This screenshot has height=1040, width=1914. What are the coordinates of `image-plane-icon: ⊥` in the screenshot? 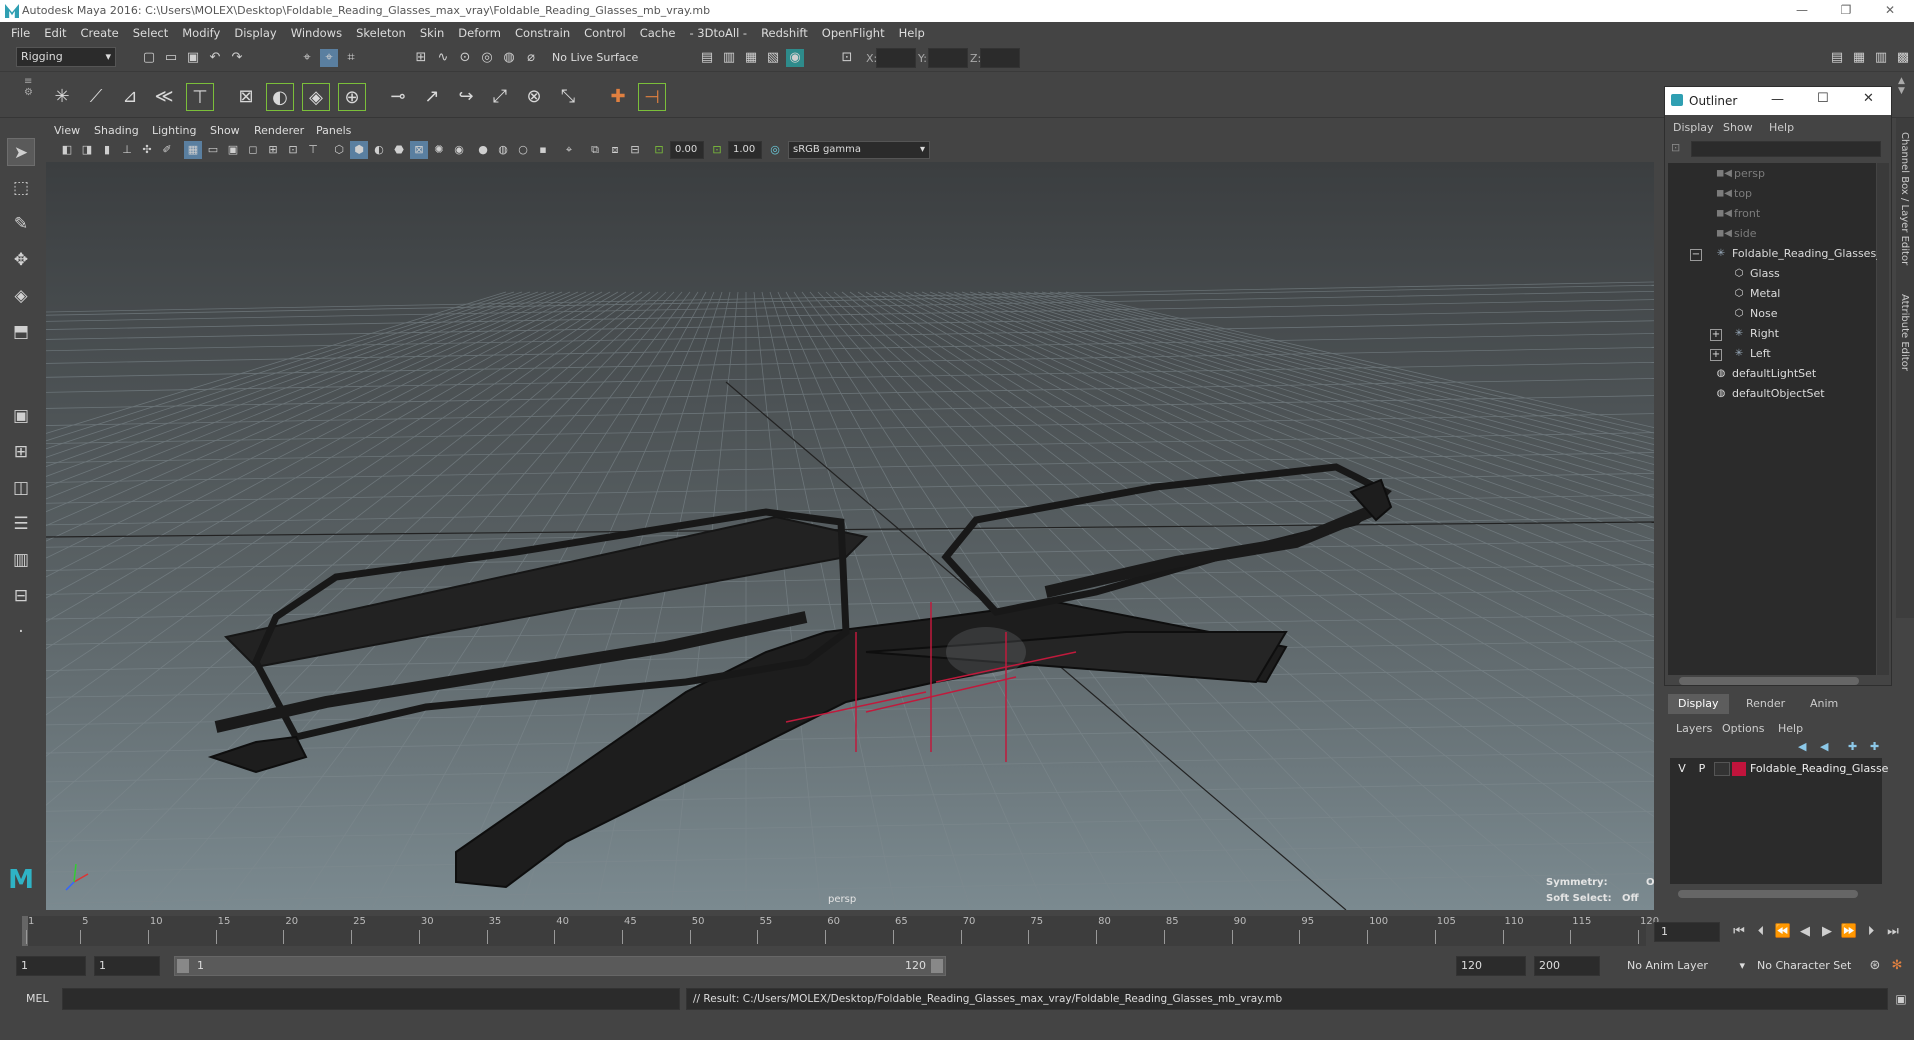 It's located at (127, 150).